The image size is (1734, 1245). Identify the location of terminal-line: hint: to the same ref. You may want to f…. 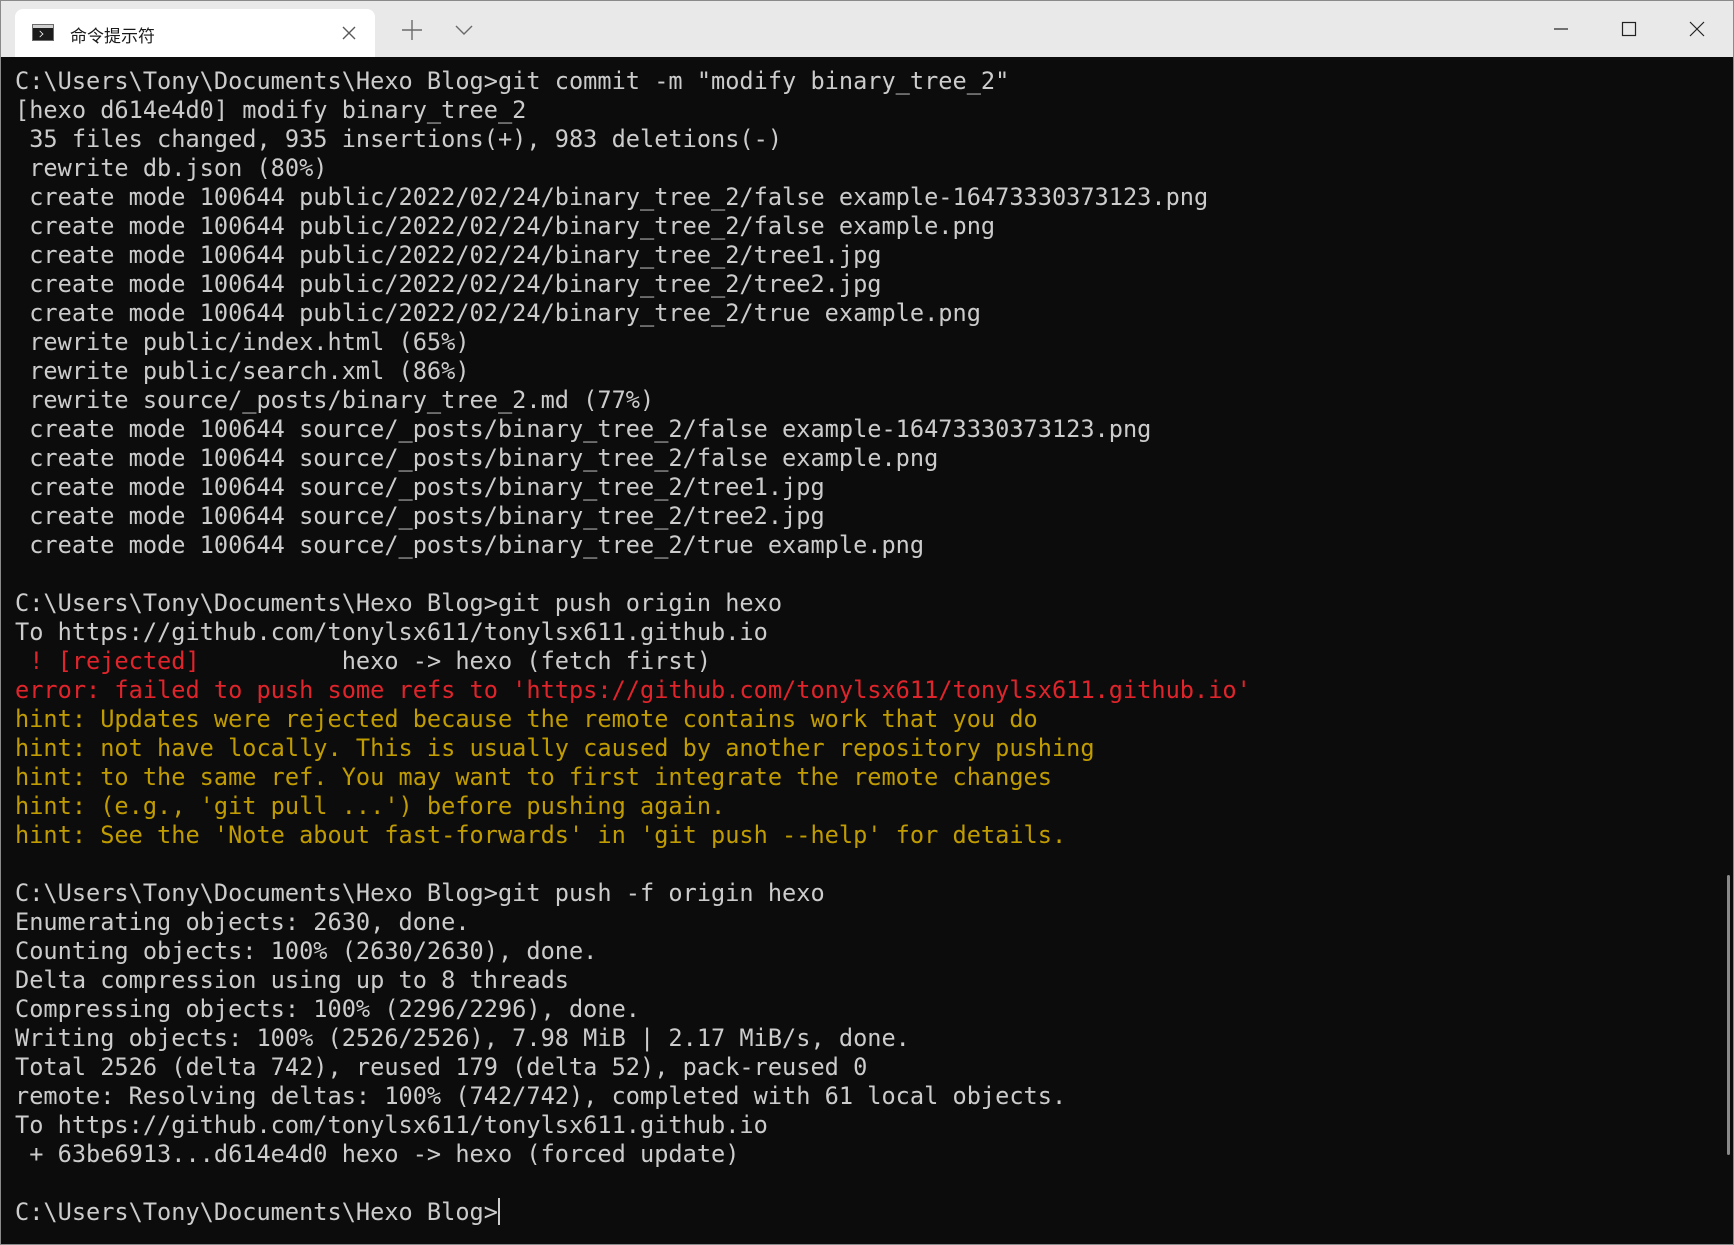
(533, 777).